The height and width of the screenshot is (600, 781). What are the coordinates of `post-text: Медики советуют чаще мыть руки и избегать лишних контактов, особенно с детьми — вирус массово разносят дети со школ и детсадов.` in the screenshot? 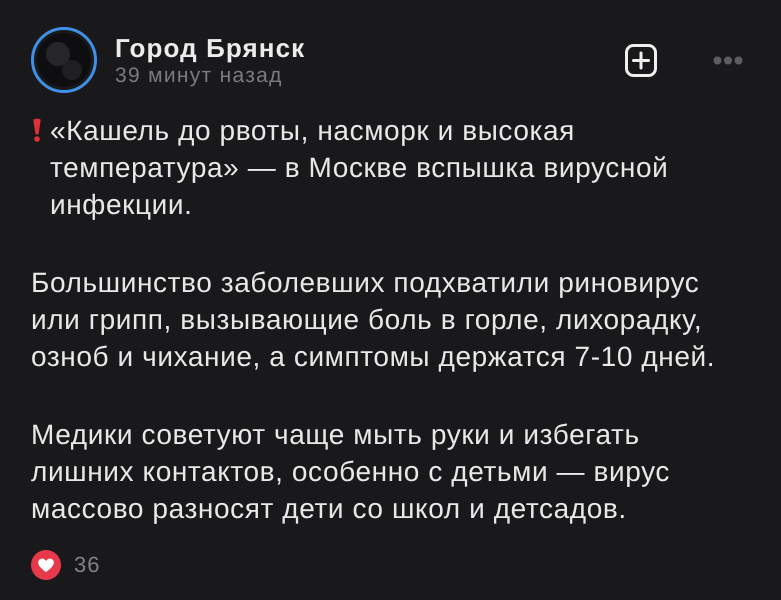 It's located at (351, 472).